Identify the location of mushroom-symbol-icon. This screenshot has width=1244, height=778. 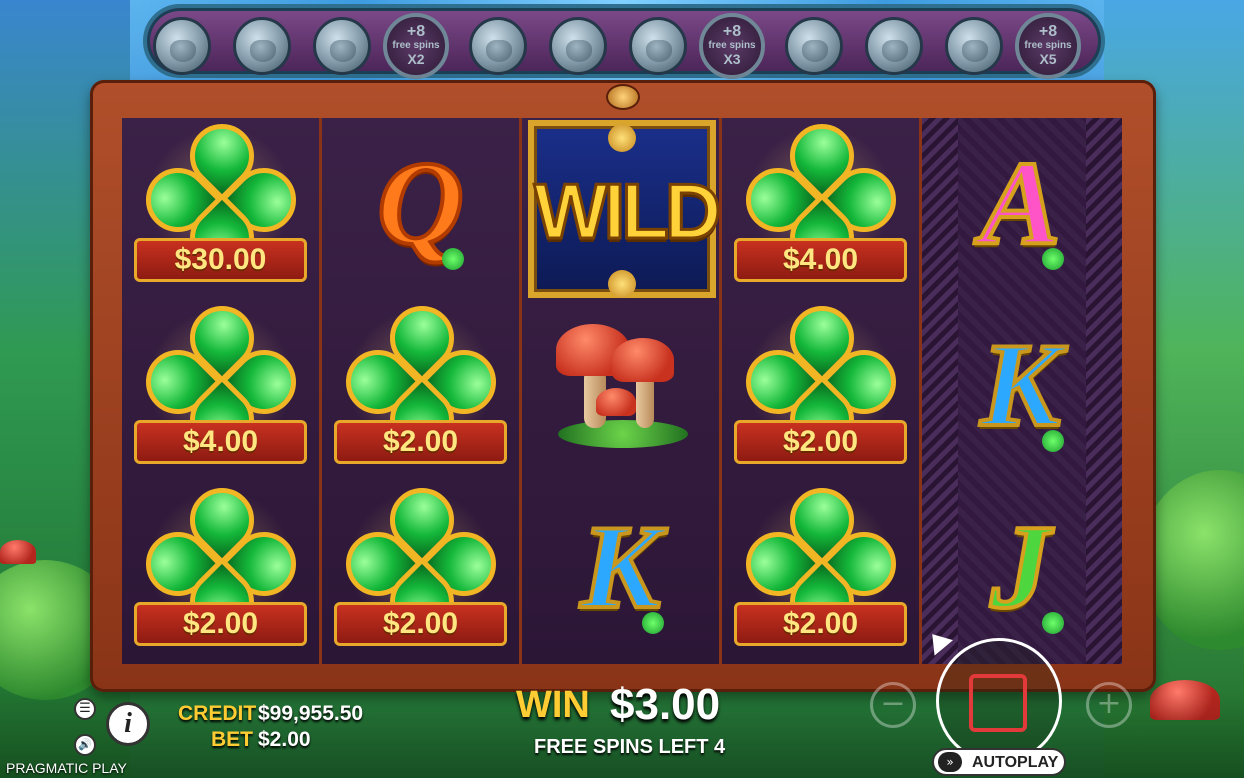
(622, 389).